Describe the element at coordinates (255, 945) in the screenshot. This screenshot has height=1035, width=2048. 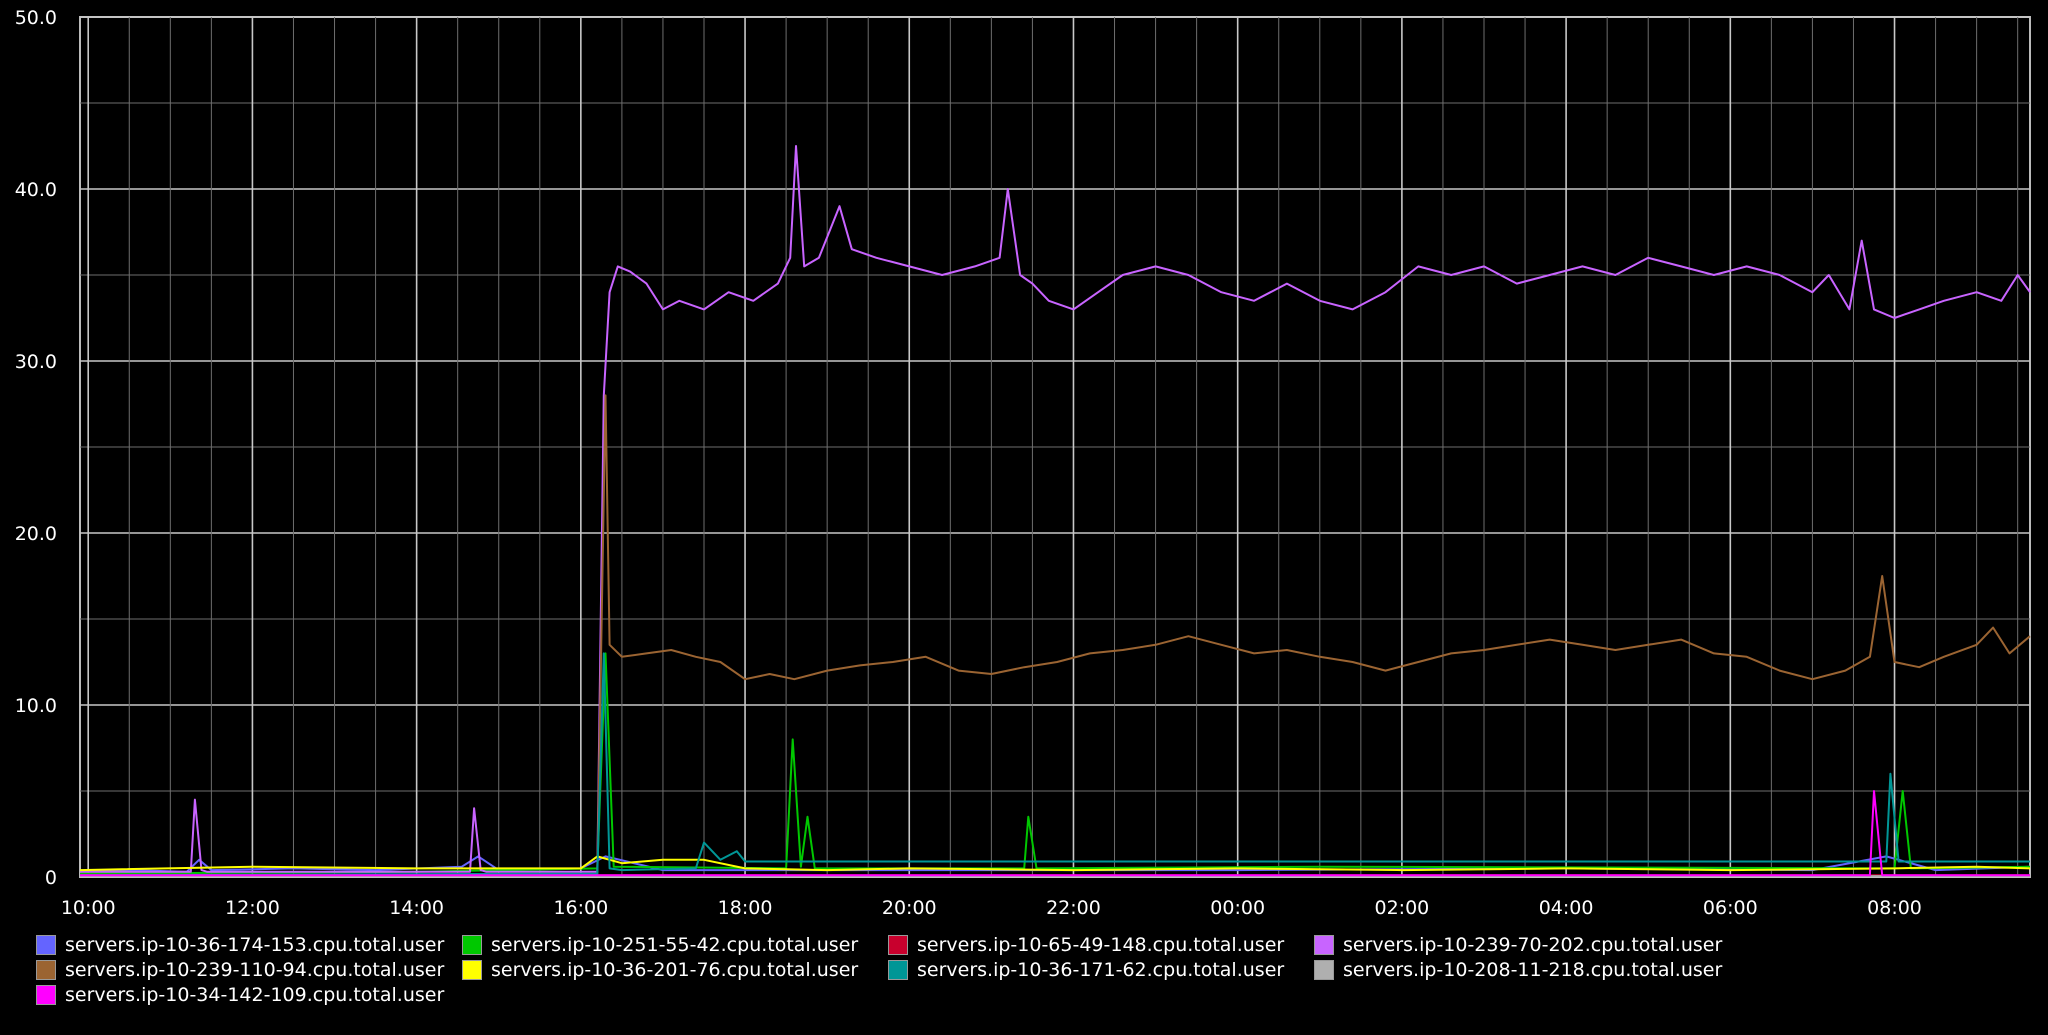
I see `legend-label: servers.ip-10-36-174-153.cpu.total.user` at that location.